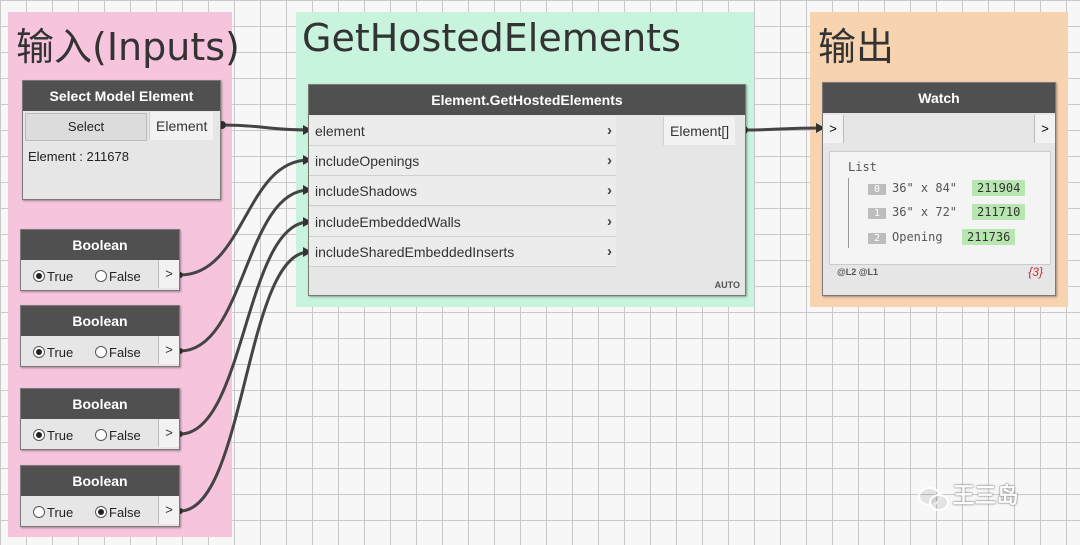  I want to click on input-port: >, so click(833, 129).